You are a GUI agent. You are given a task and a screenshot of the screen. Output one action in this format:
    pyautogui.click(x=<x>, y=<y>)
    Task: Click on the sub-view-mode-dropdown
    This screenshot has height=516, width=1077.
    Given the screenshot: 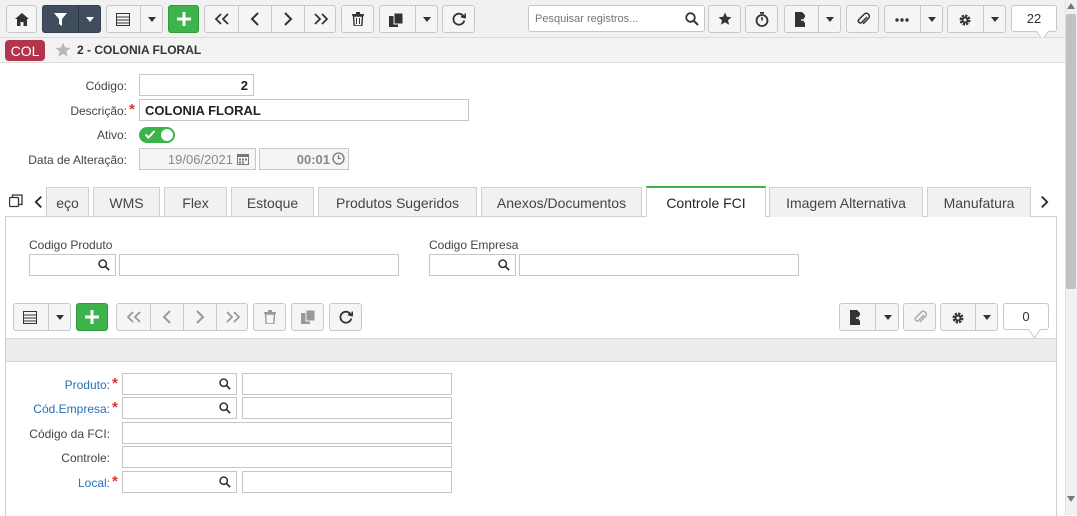 What is the action you would take?
    pyautogui.click(x=59, y=317)
    